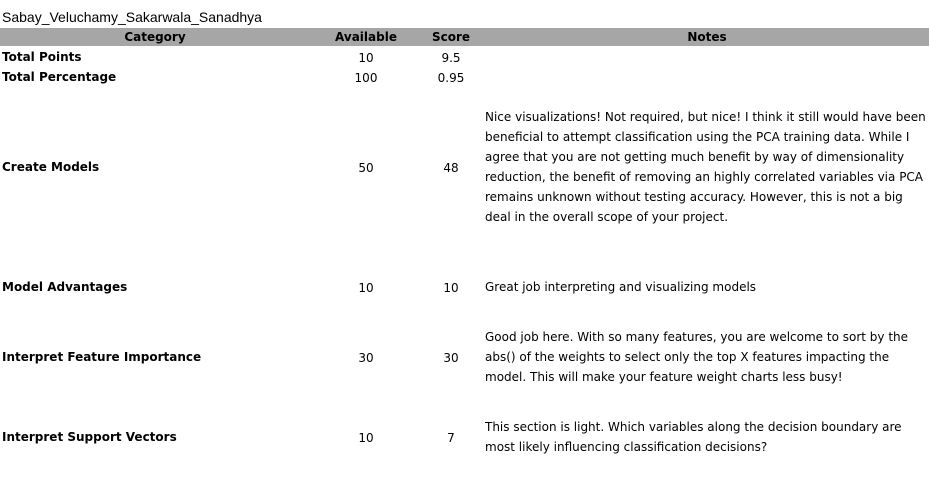 This screenshot has height=496, width=929. Describe the element at coordinates (155, 37) in the screenshot. I see `header-category: Category` at that location.